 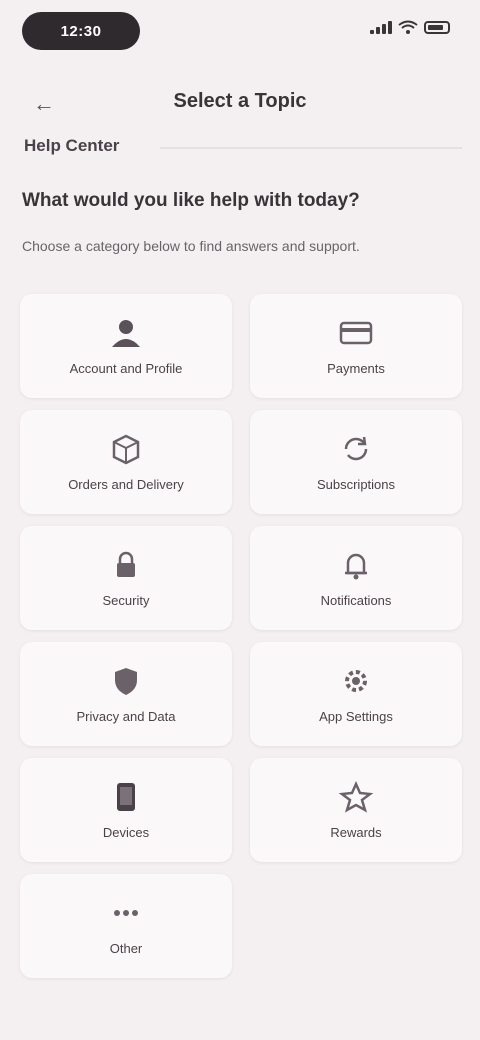 What do you see at coordinates (126, 912) in the screenshot?
I see `more-icon` at bounding box center [126, 912].